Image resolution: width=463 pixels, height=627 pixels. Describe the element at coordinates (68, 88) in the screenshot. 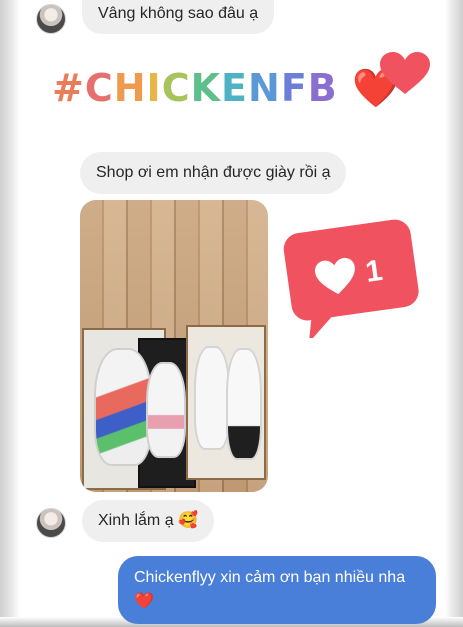

I see `hashtag-letter: #` at that location.